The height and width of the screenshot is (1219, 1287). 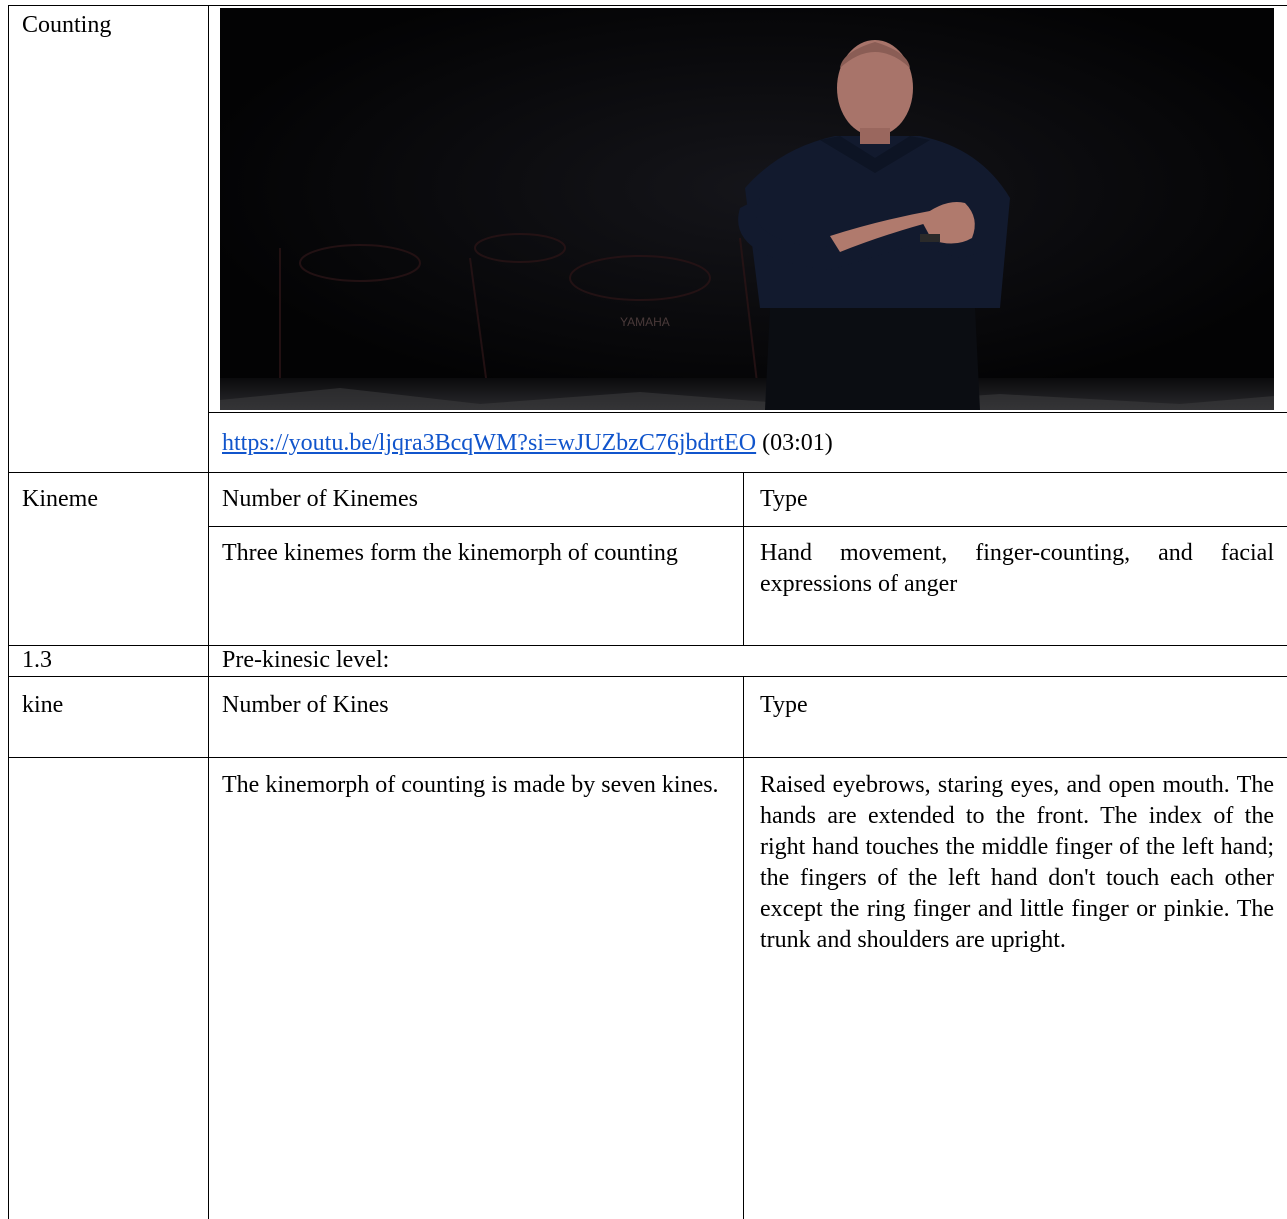 I want to click on row-divider-section, so click(x=647, y=645).